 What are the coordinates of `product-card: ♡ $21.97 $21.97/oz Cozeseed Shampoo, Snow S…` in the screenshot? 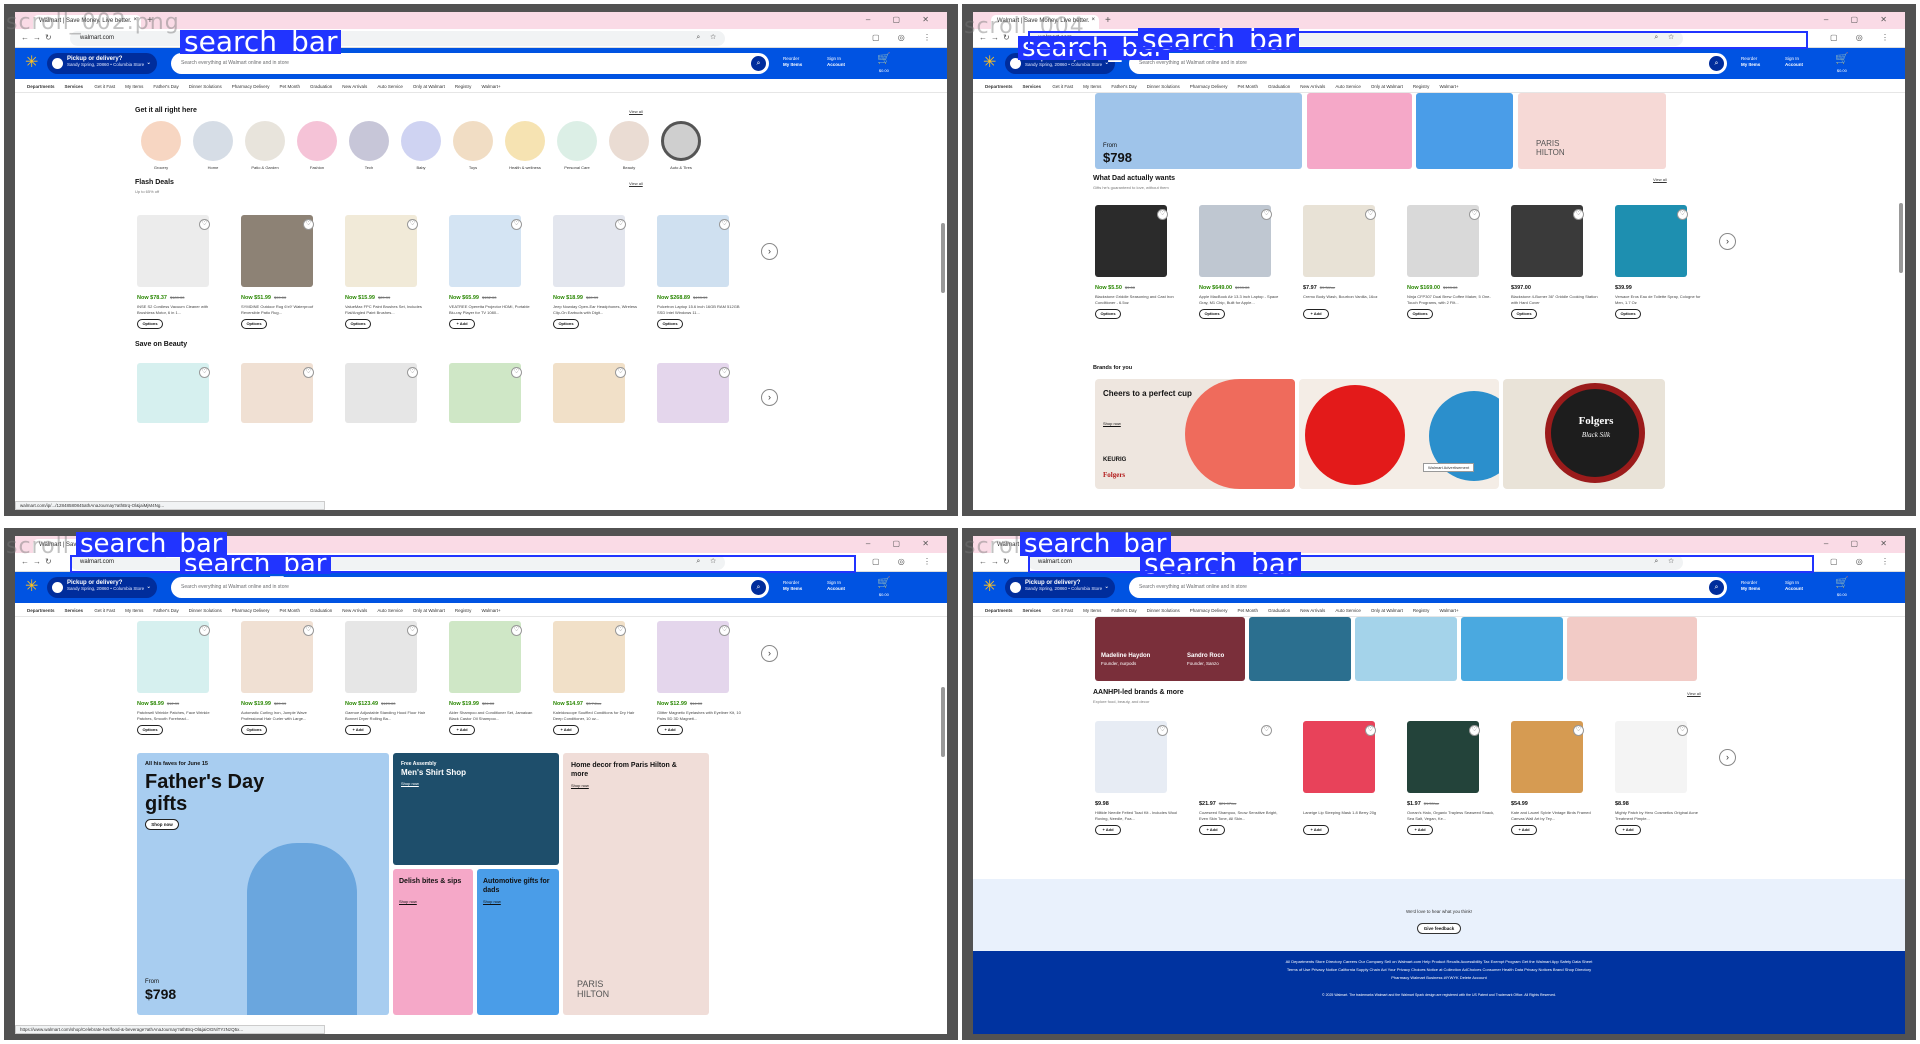 It's located at (1243, 786).